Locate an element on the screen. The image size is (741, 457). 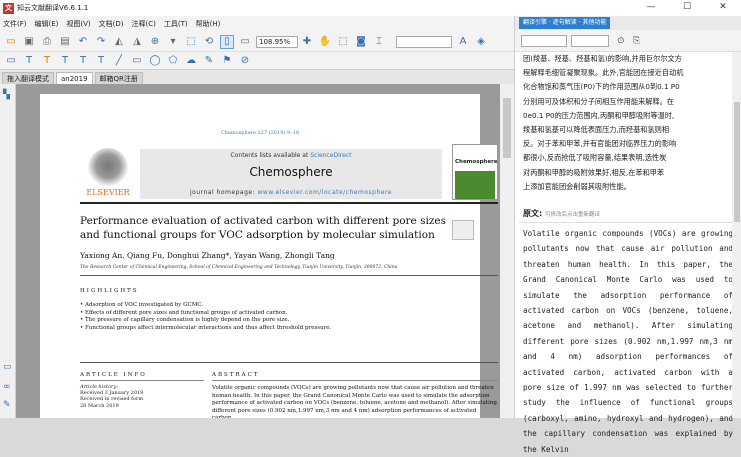
panel-scroll-thumb is located at coordinates (737, 162).